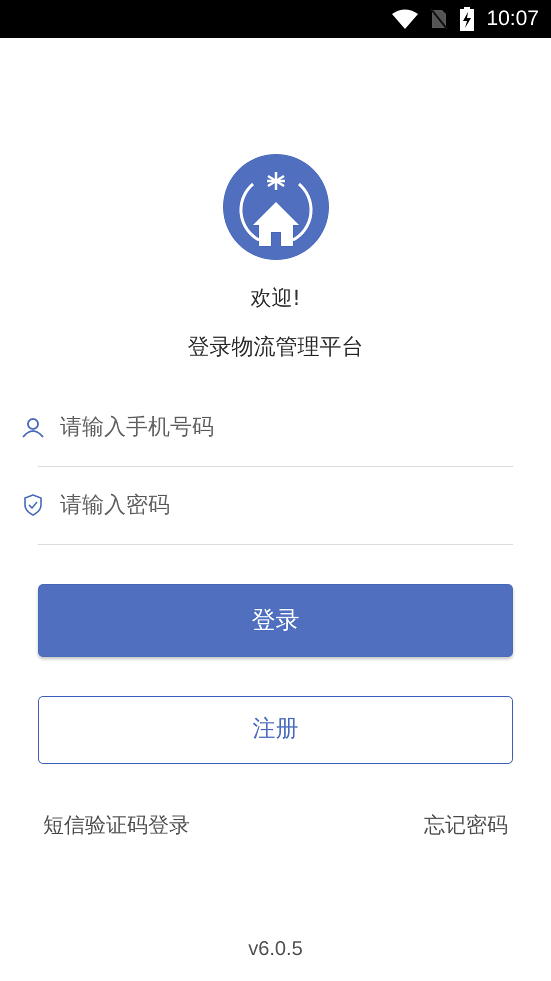  What do you see at coordinates (275, 620) in the screenshot?
I see `login-button: 登录` at bounding box center [275, 620].